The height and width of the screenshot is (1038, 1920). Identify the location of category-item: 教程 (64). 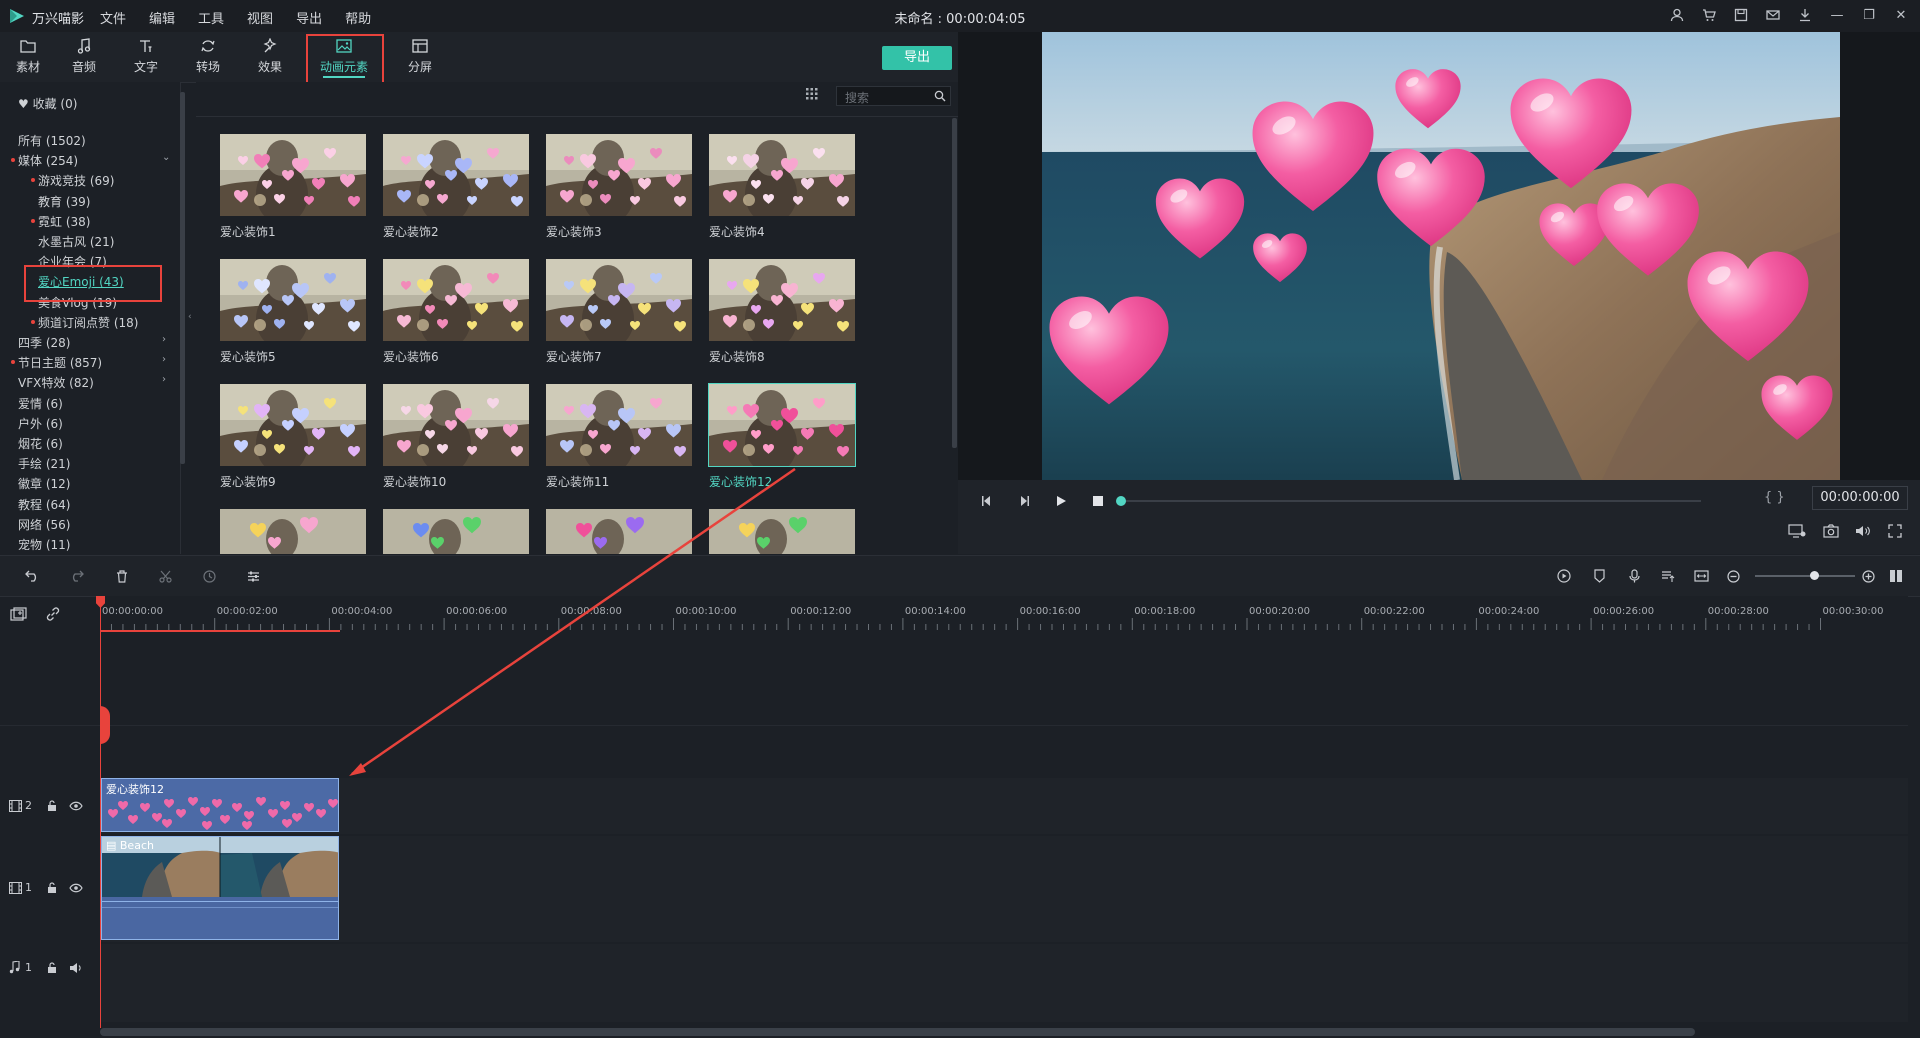
(104, 504).